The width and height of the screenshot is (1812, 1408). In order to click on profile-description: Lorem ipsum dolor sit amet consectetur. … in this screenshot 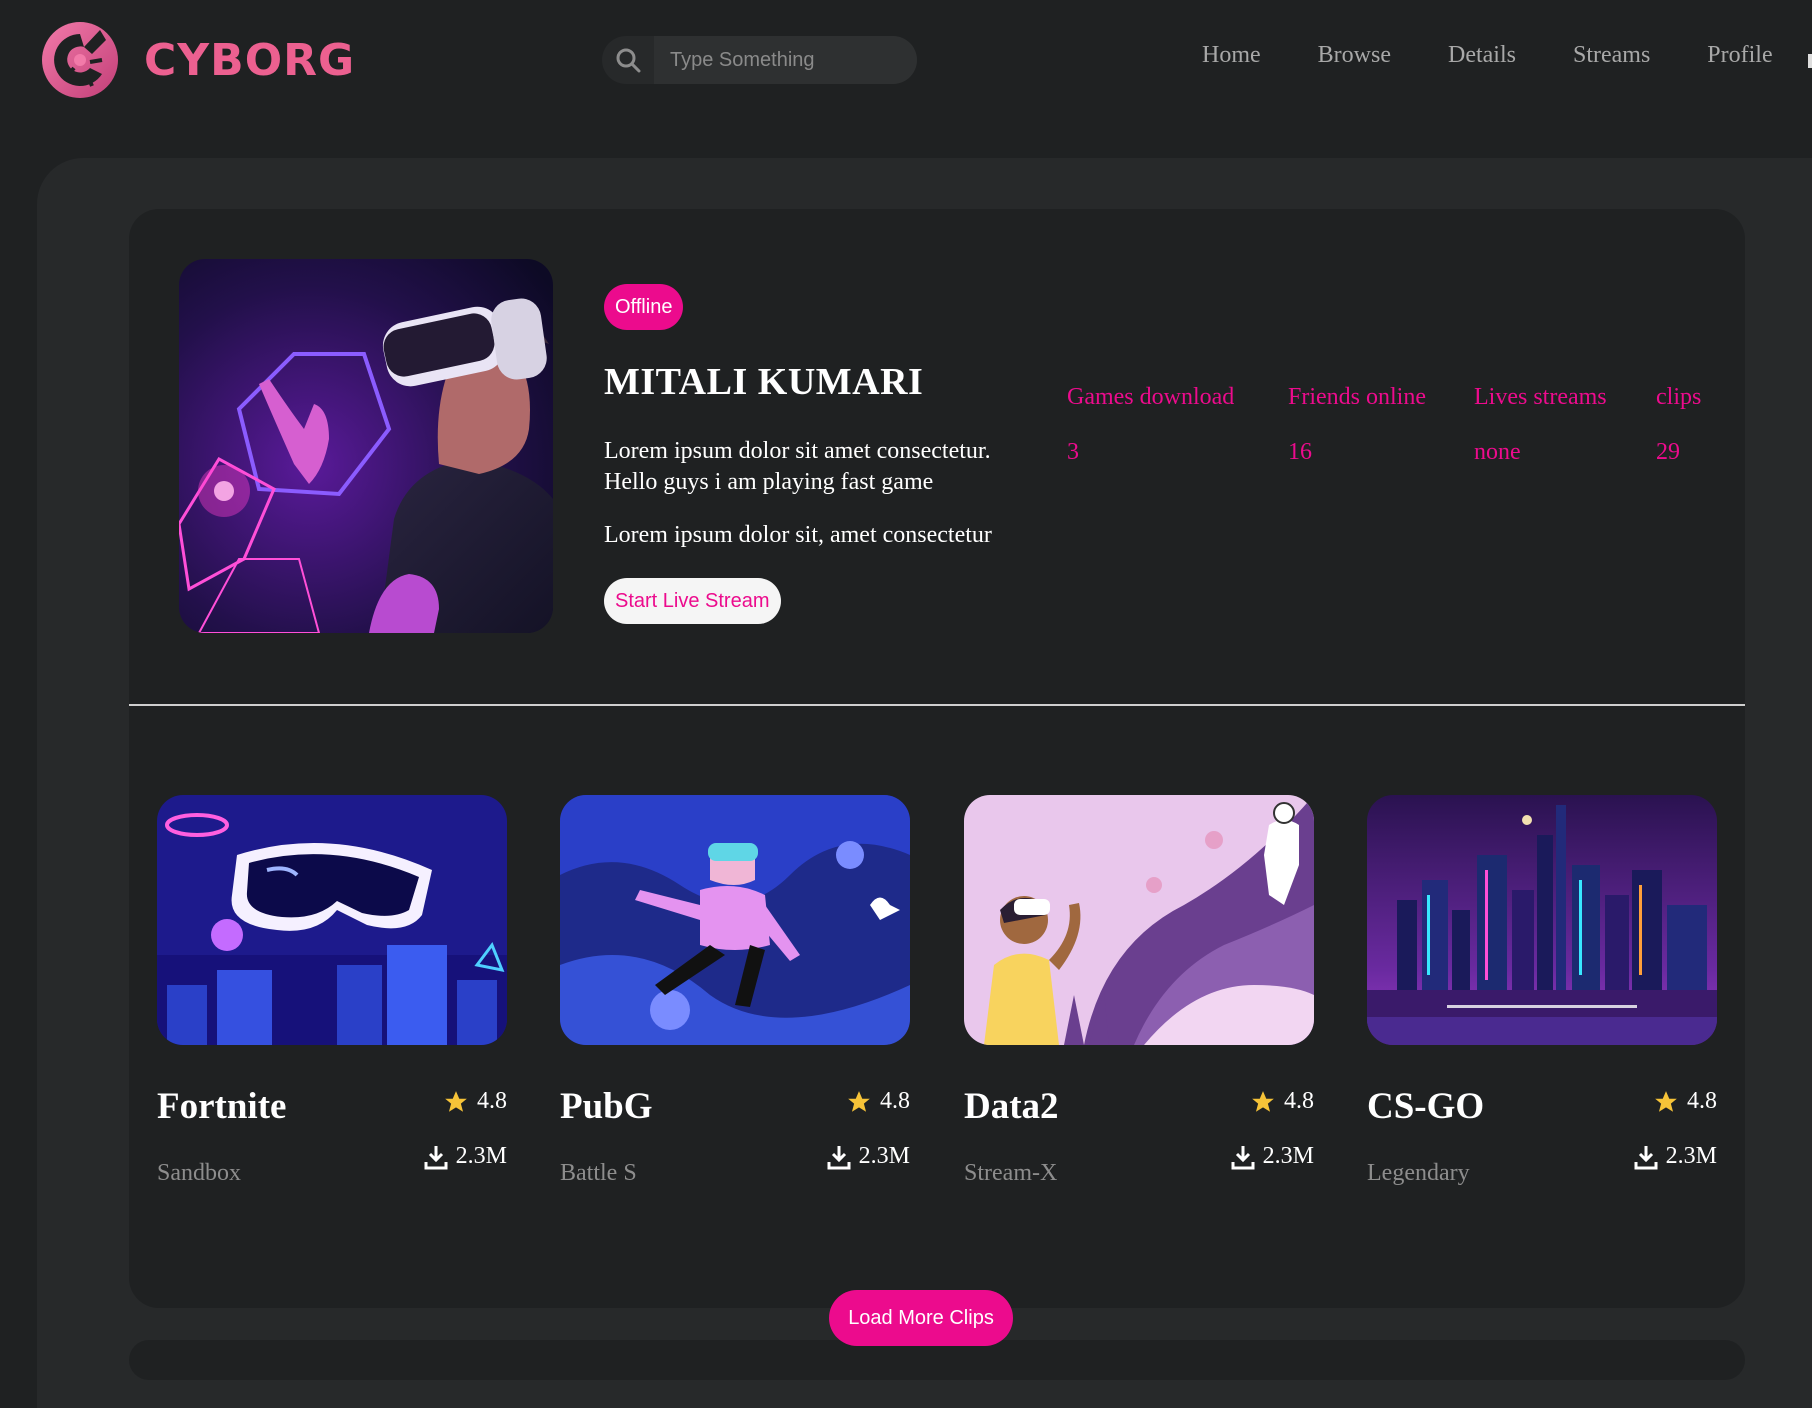, I will do `click(797, 466)`.